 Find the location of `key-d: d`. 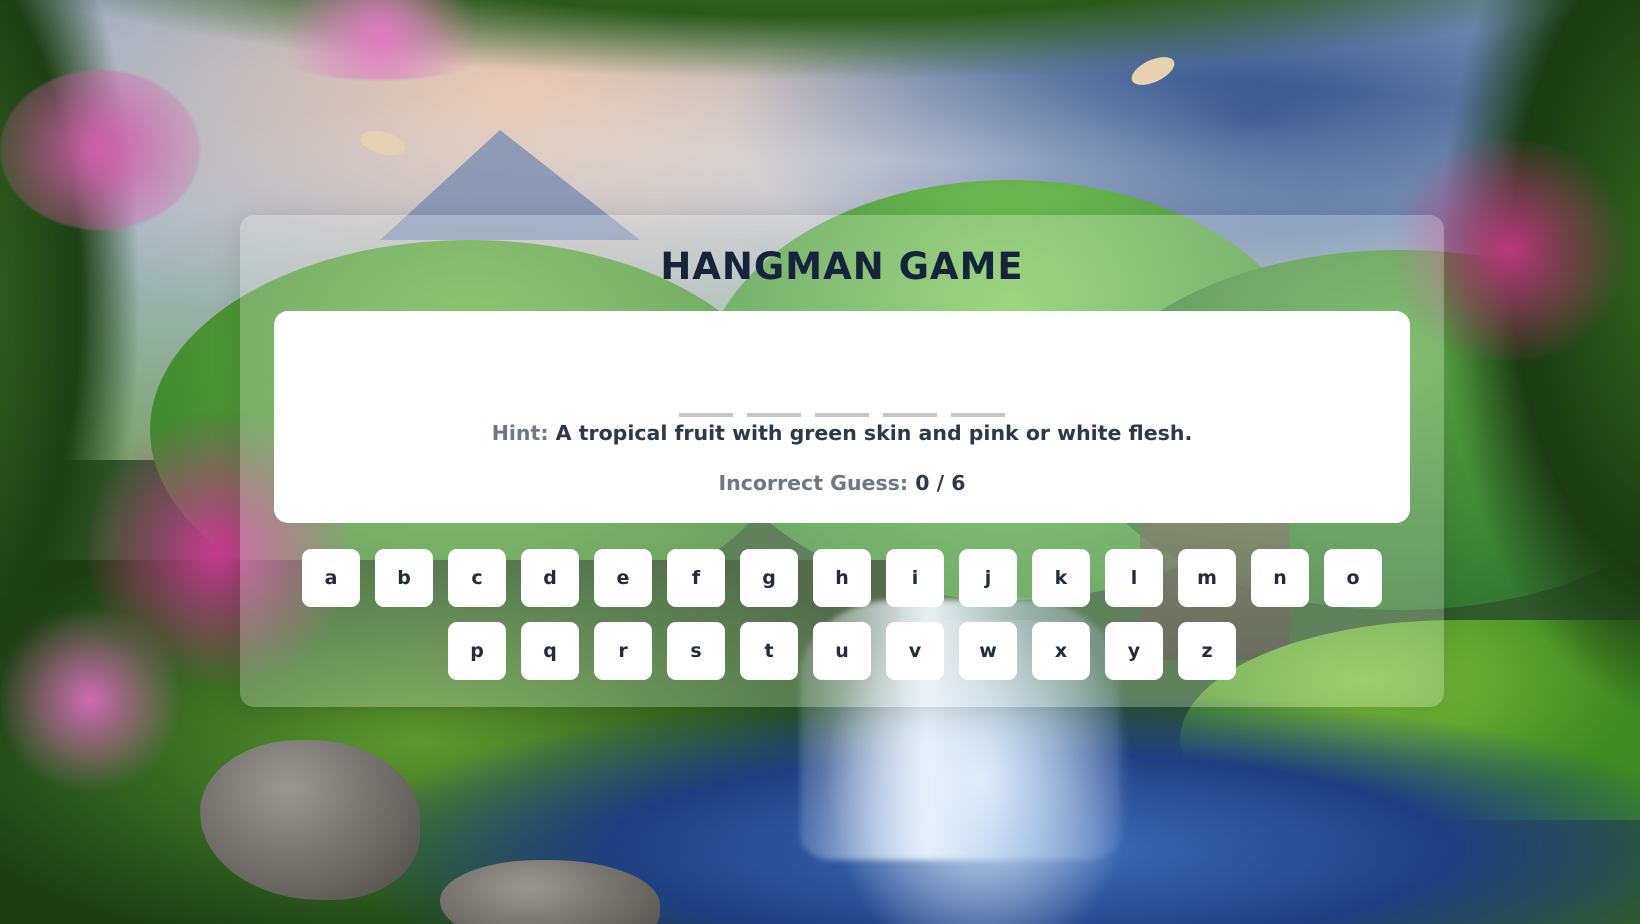

key-d: d is located at coordinates (550, 578).